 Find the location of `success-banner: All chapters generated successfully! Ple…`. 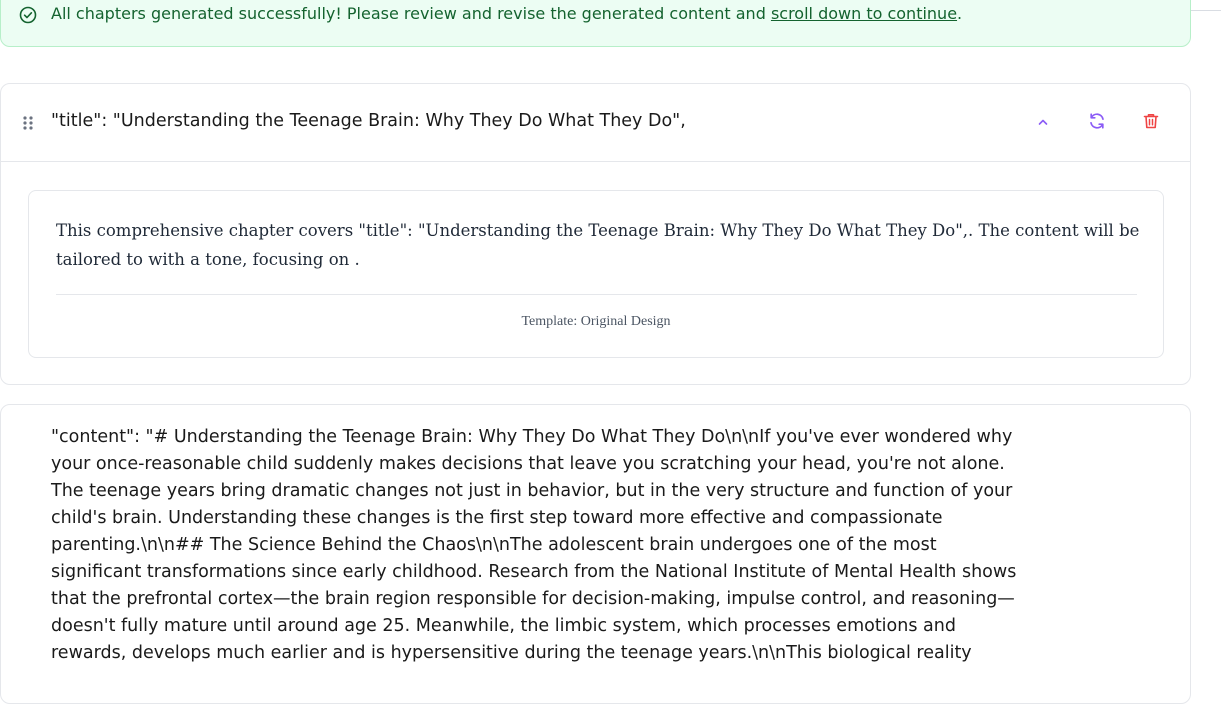

success-banner: All chapters generated successfully! Ple… is located at coordinates (595, 23).